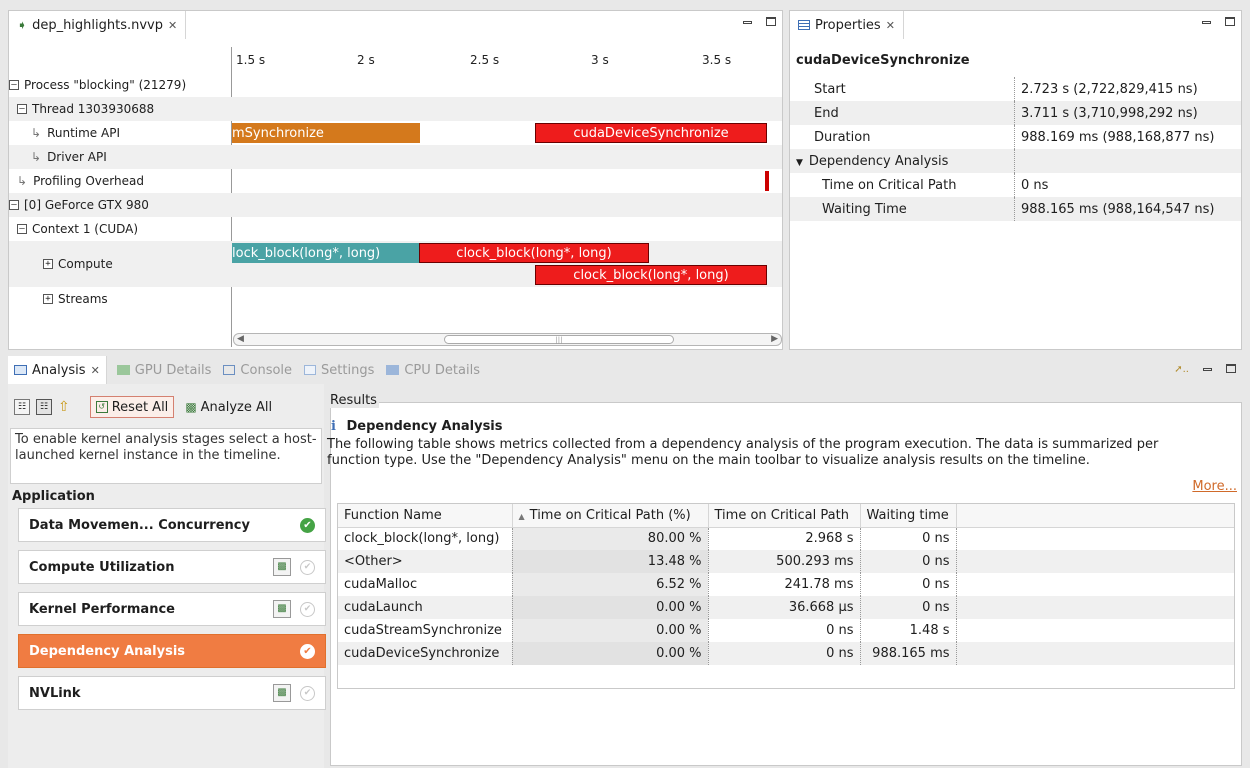  Describe the element at coordinates (44, 407) in the screenshot. I see `guided-view-icon: ☷` at that location.